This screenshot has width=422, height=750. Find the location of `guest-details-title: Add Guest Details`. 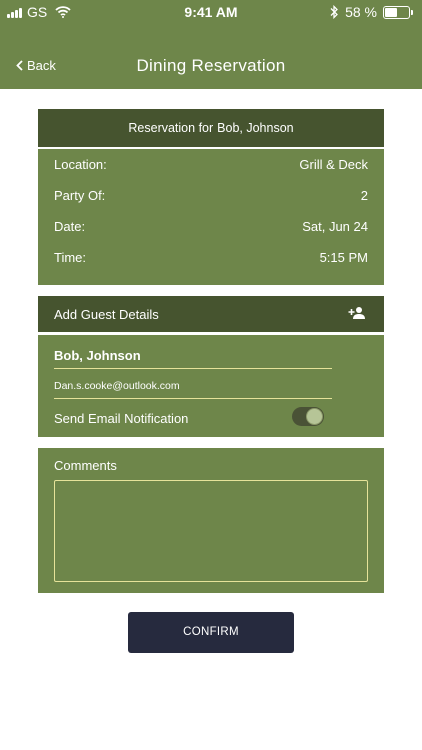

guest-details-title: Add Guest Details is located at coordinates (106, 314).